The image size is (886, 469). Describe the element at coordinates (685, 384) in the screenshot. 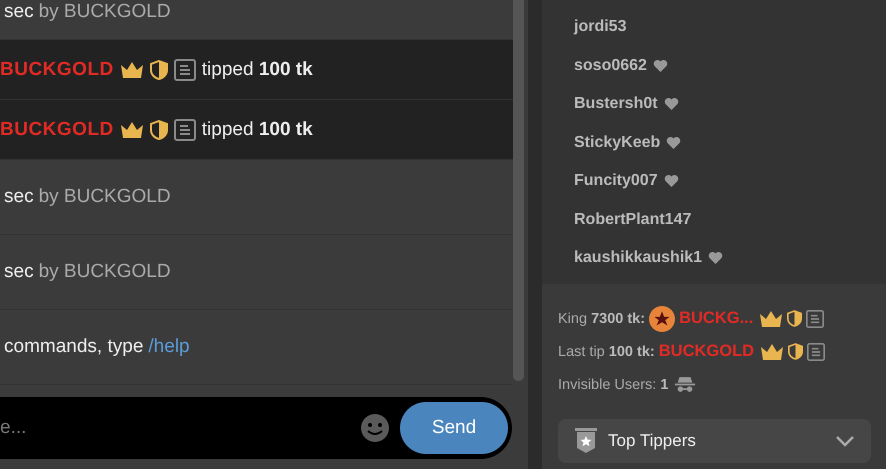

I see `spy-icon` at that location.